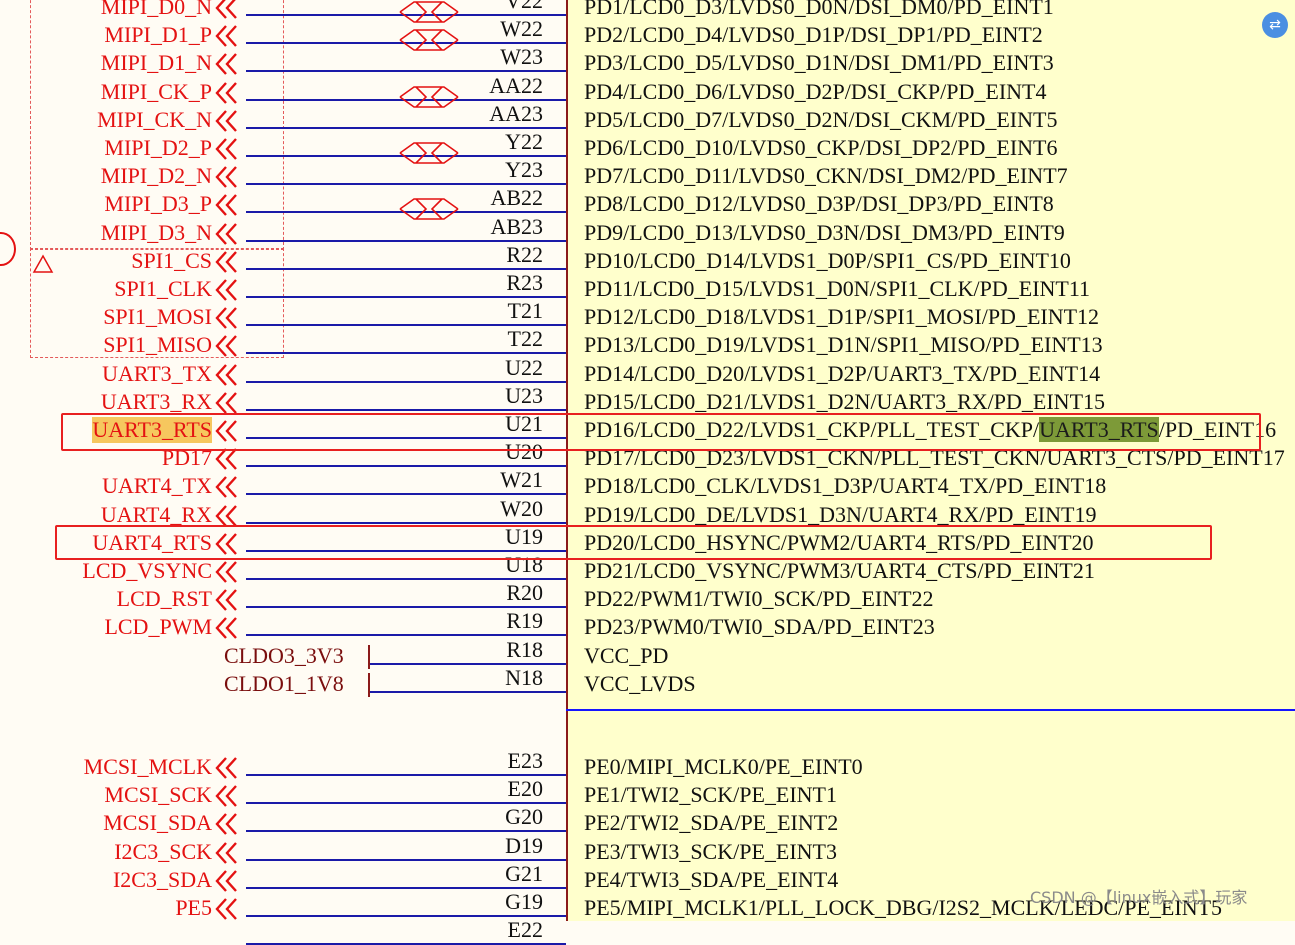 This screenshot has width=1295, height=945. I want to click on translate-icon: ⇄, so click(1275, 25).